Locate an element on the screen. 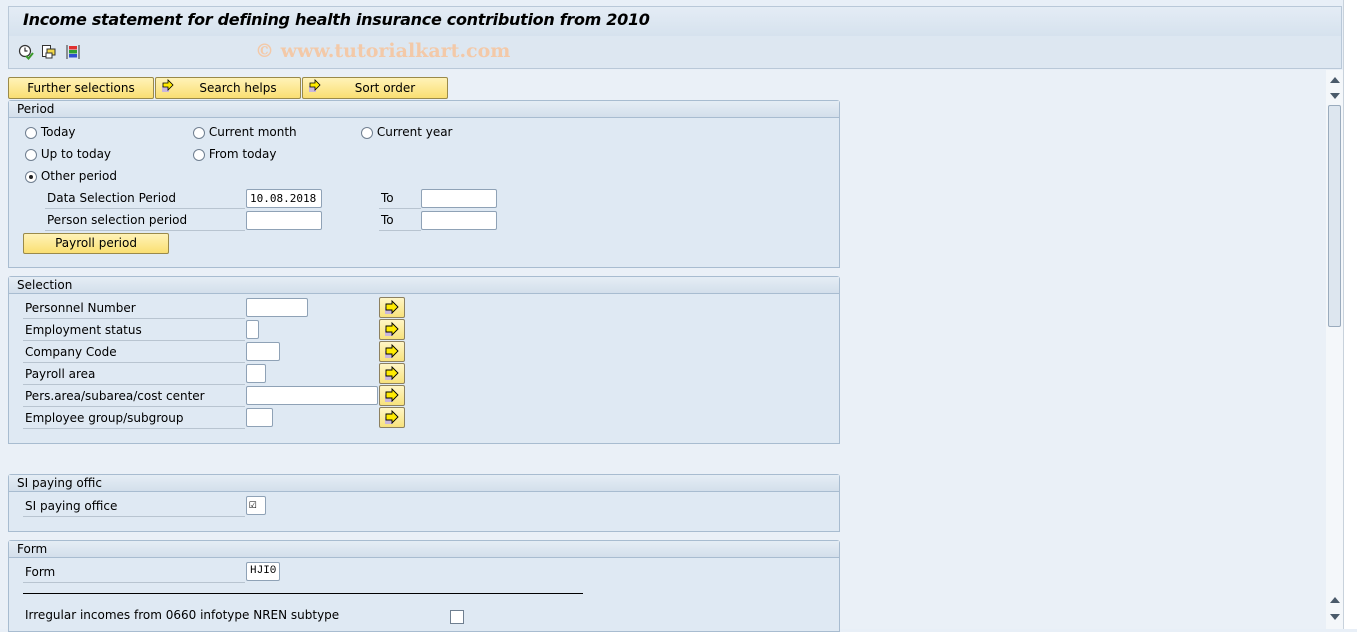  radio-up-to-today: Up to today is located at coordinates (68, 154).